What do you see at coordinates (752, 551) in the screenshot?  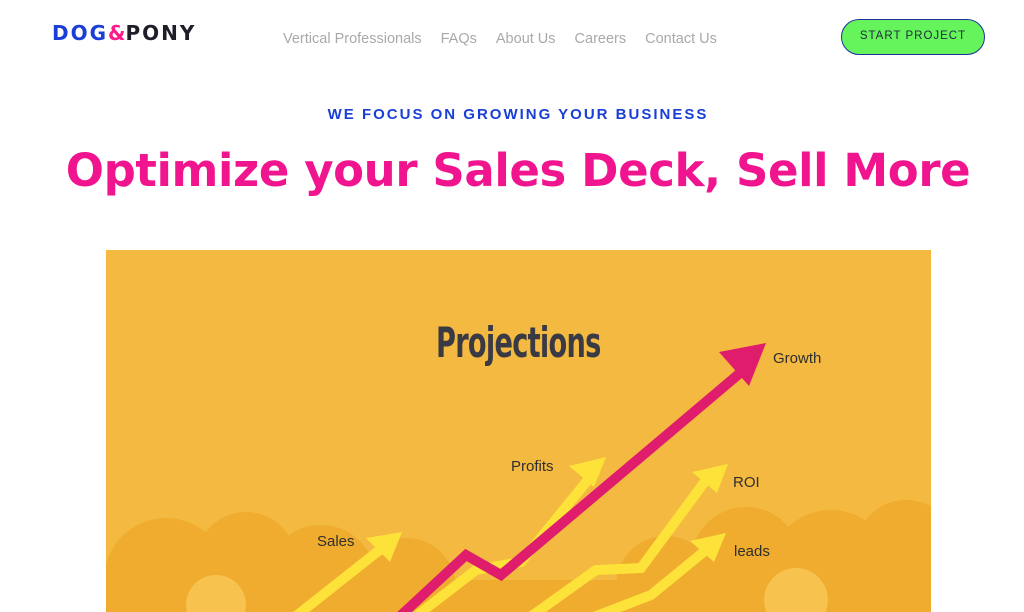 I see `leads-label: leads` at bounding box center [752, 551].